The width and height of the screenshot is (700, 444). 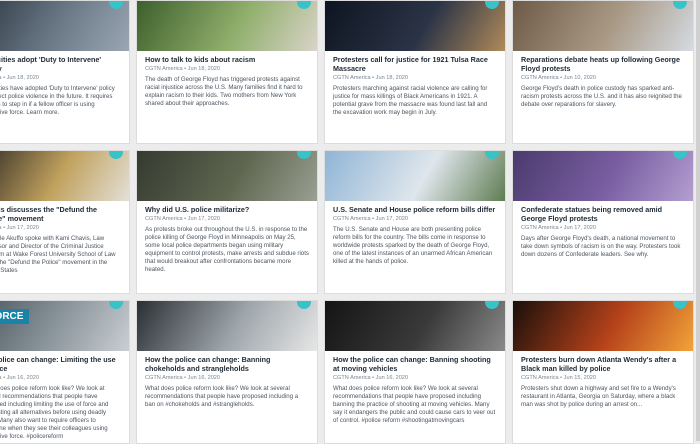 What do you see at coordinates (559, 378) in the screenshot?
I see `card-meta: CGTN America • Jun 15, 2020` at bounding box center [559, 378].